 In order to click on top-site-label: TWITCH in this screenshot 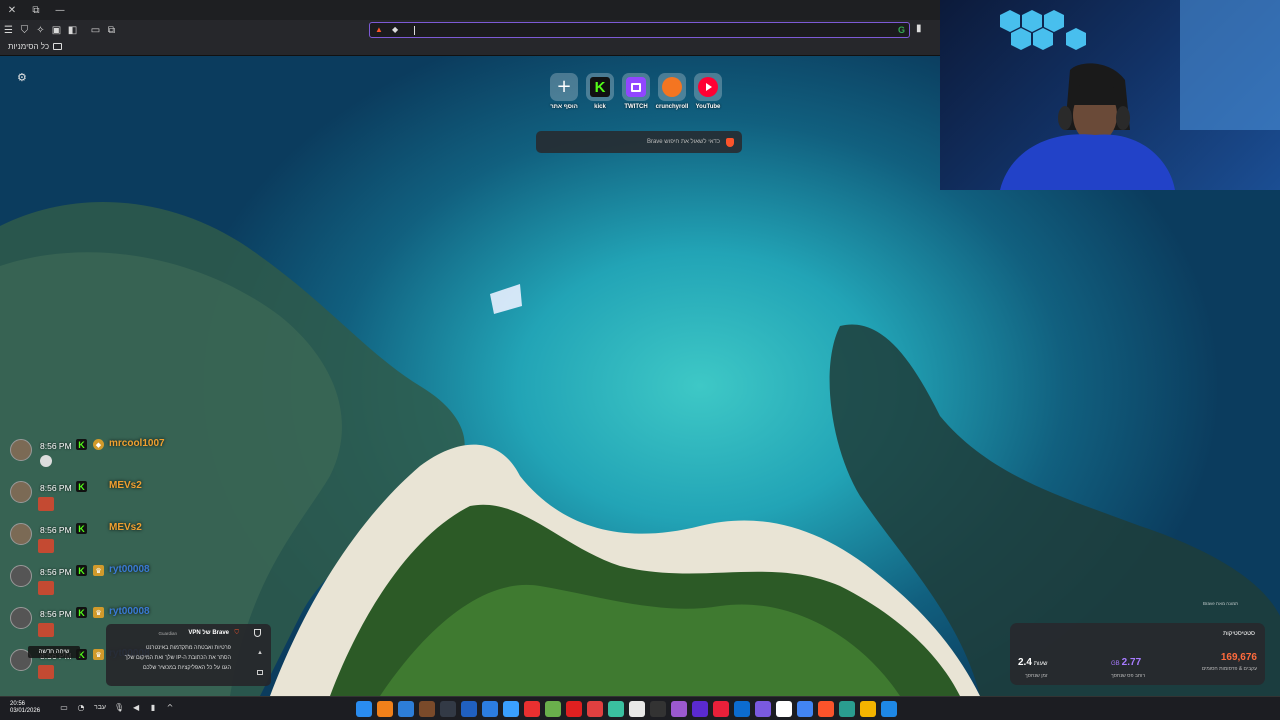, I will do `click(636, 107)`.